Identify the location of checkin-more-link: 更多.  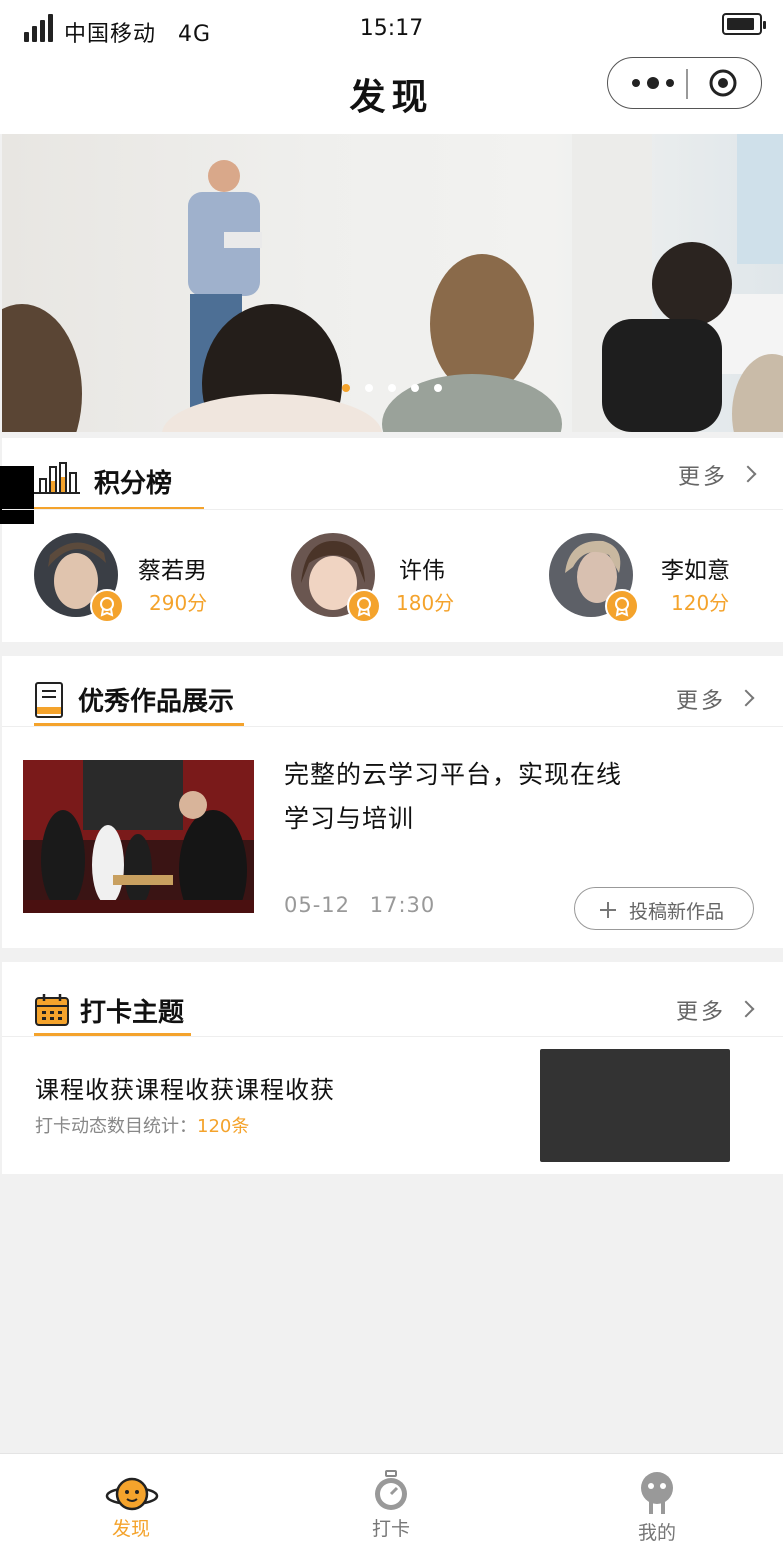
(701, 1010).